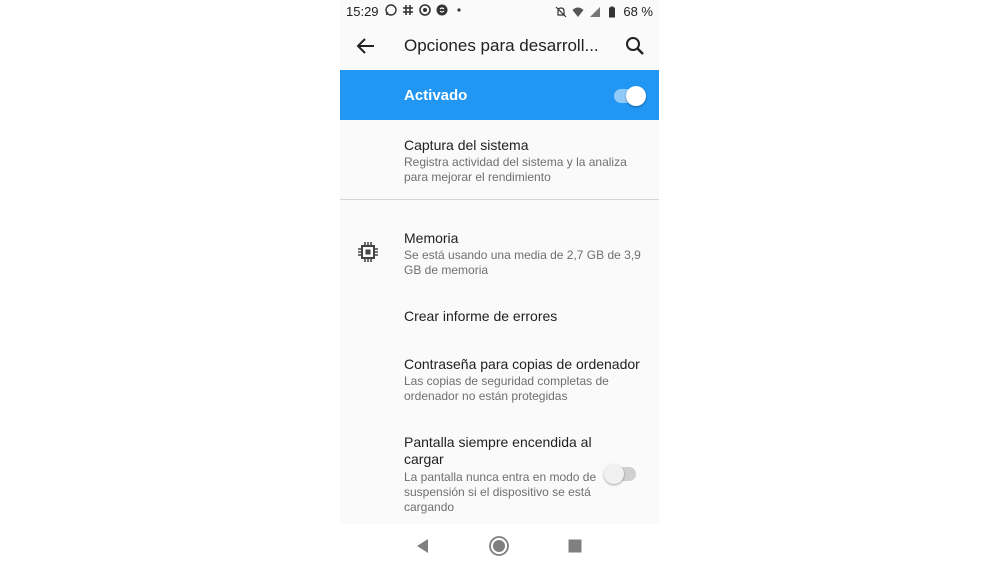 The image size is (1000, 567). Describe the element at coordinates (362, 11) in the screenshot. I see `status-time: 15:29` at that location.